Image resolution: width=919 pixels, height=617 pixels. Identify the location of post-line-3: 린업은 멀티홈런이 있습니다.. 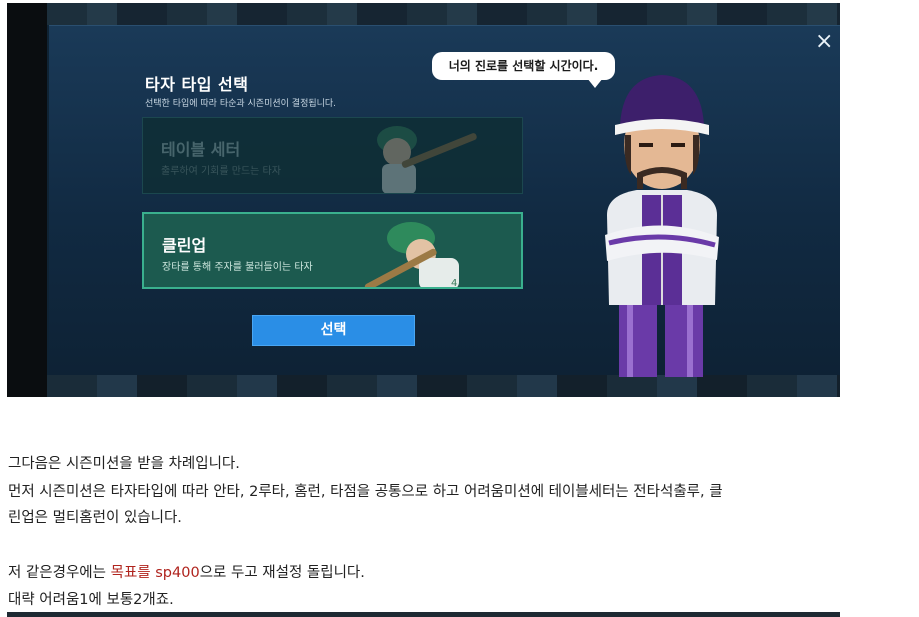
(95, 518).